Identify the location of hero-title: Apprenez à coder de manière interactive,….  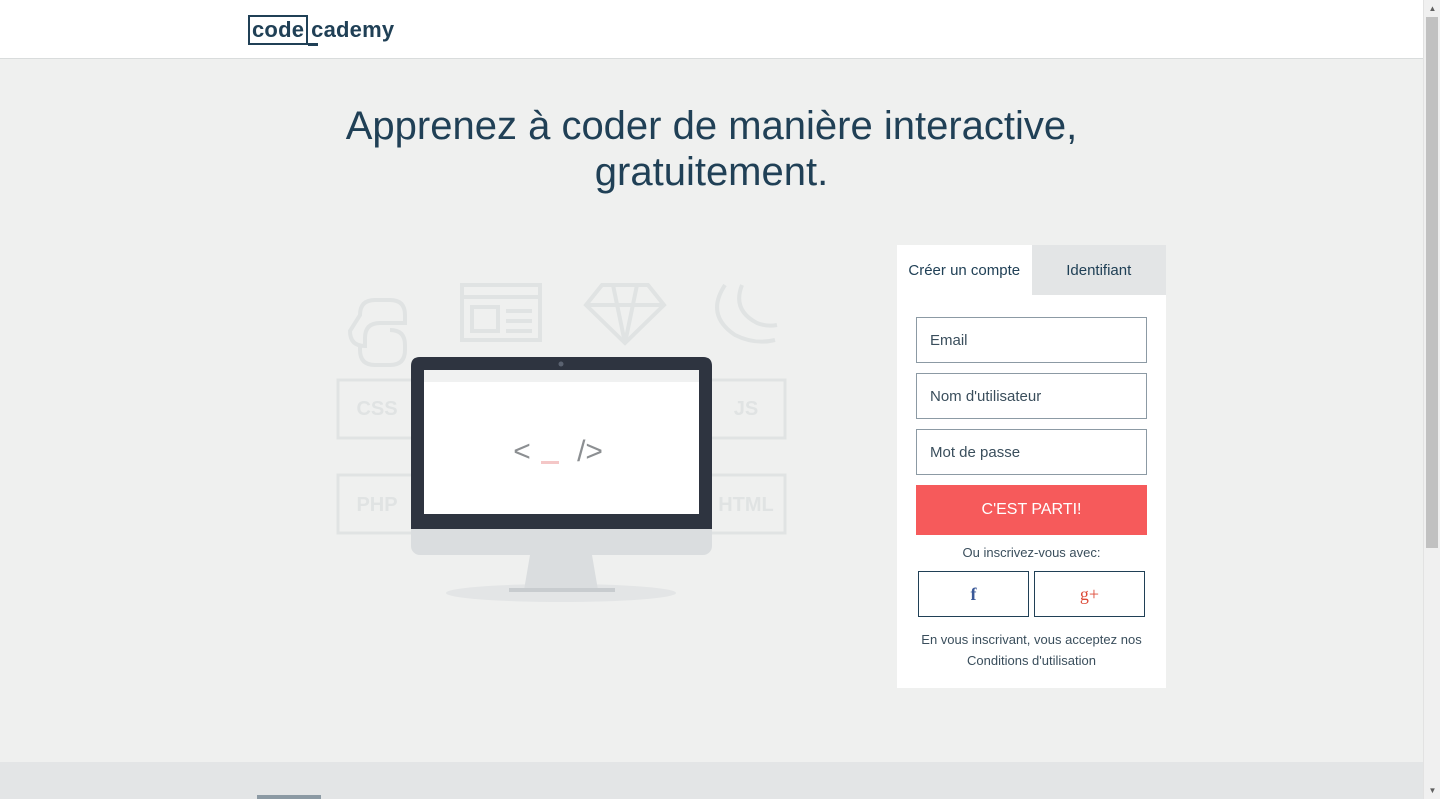
(711, 149).